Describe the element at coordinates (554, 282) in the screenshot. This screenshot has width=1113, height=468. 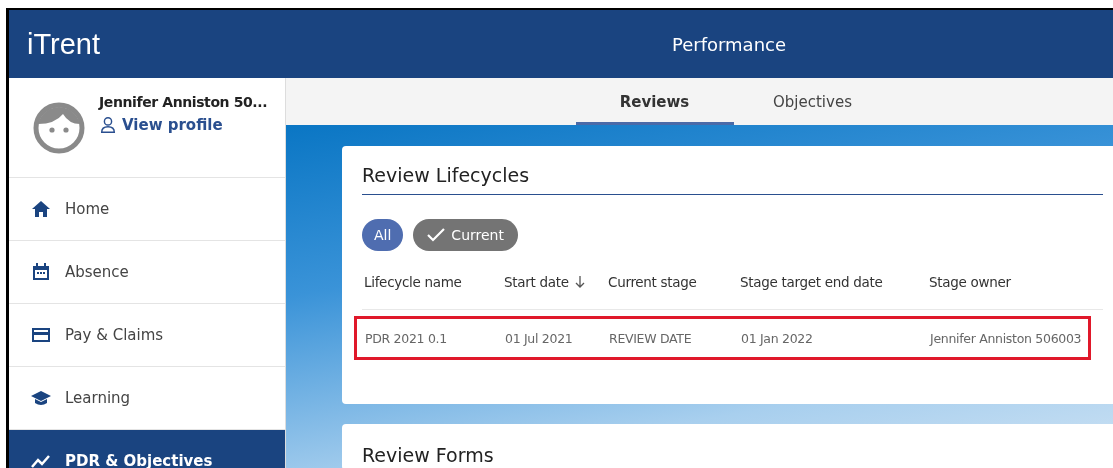
I see `column-header: Start date` at that location.